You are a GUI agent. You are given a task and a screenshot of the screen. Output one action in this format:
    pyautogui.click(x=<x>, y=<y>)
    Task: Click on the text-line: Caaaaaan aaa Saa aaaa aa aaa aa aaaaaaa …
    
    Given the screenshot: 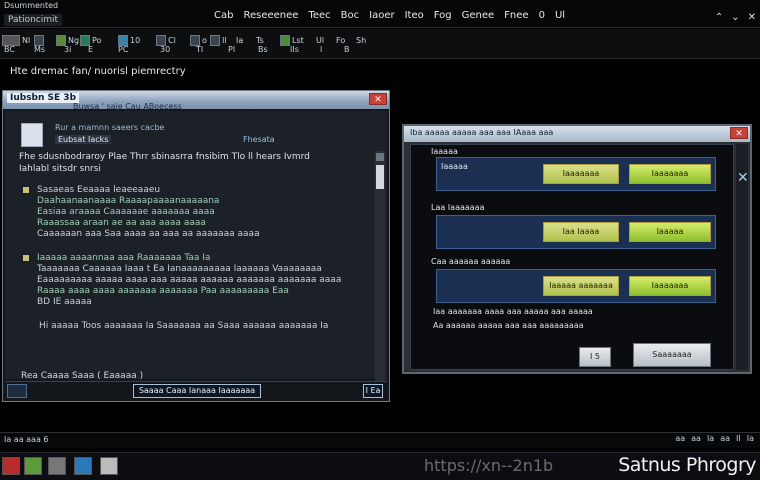 What is the action you would take?
    pyautogui.click(x=148, y=234)
    